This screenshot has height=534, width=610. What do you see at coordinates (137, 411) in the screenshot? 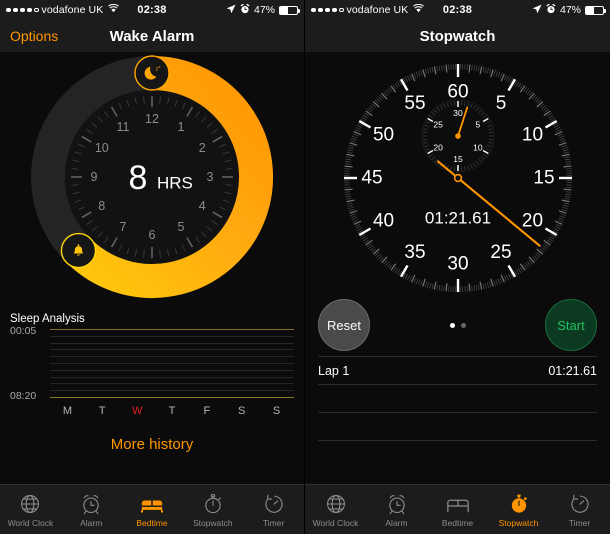
I see `chart-day-label-2: W` at bounding box center [137, 411].